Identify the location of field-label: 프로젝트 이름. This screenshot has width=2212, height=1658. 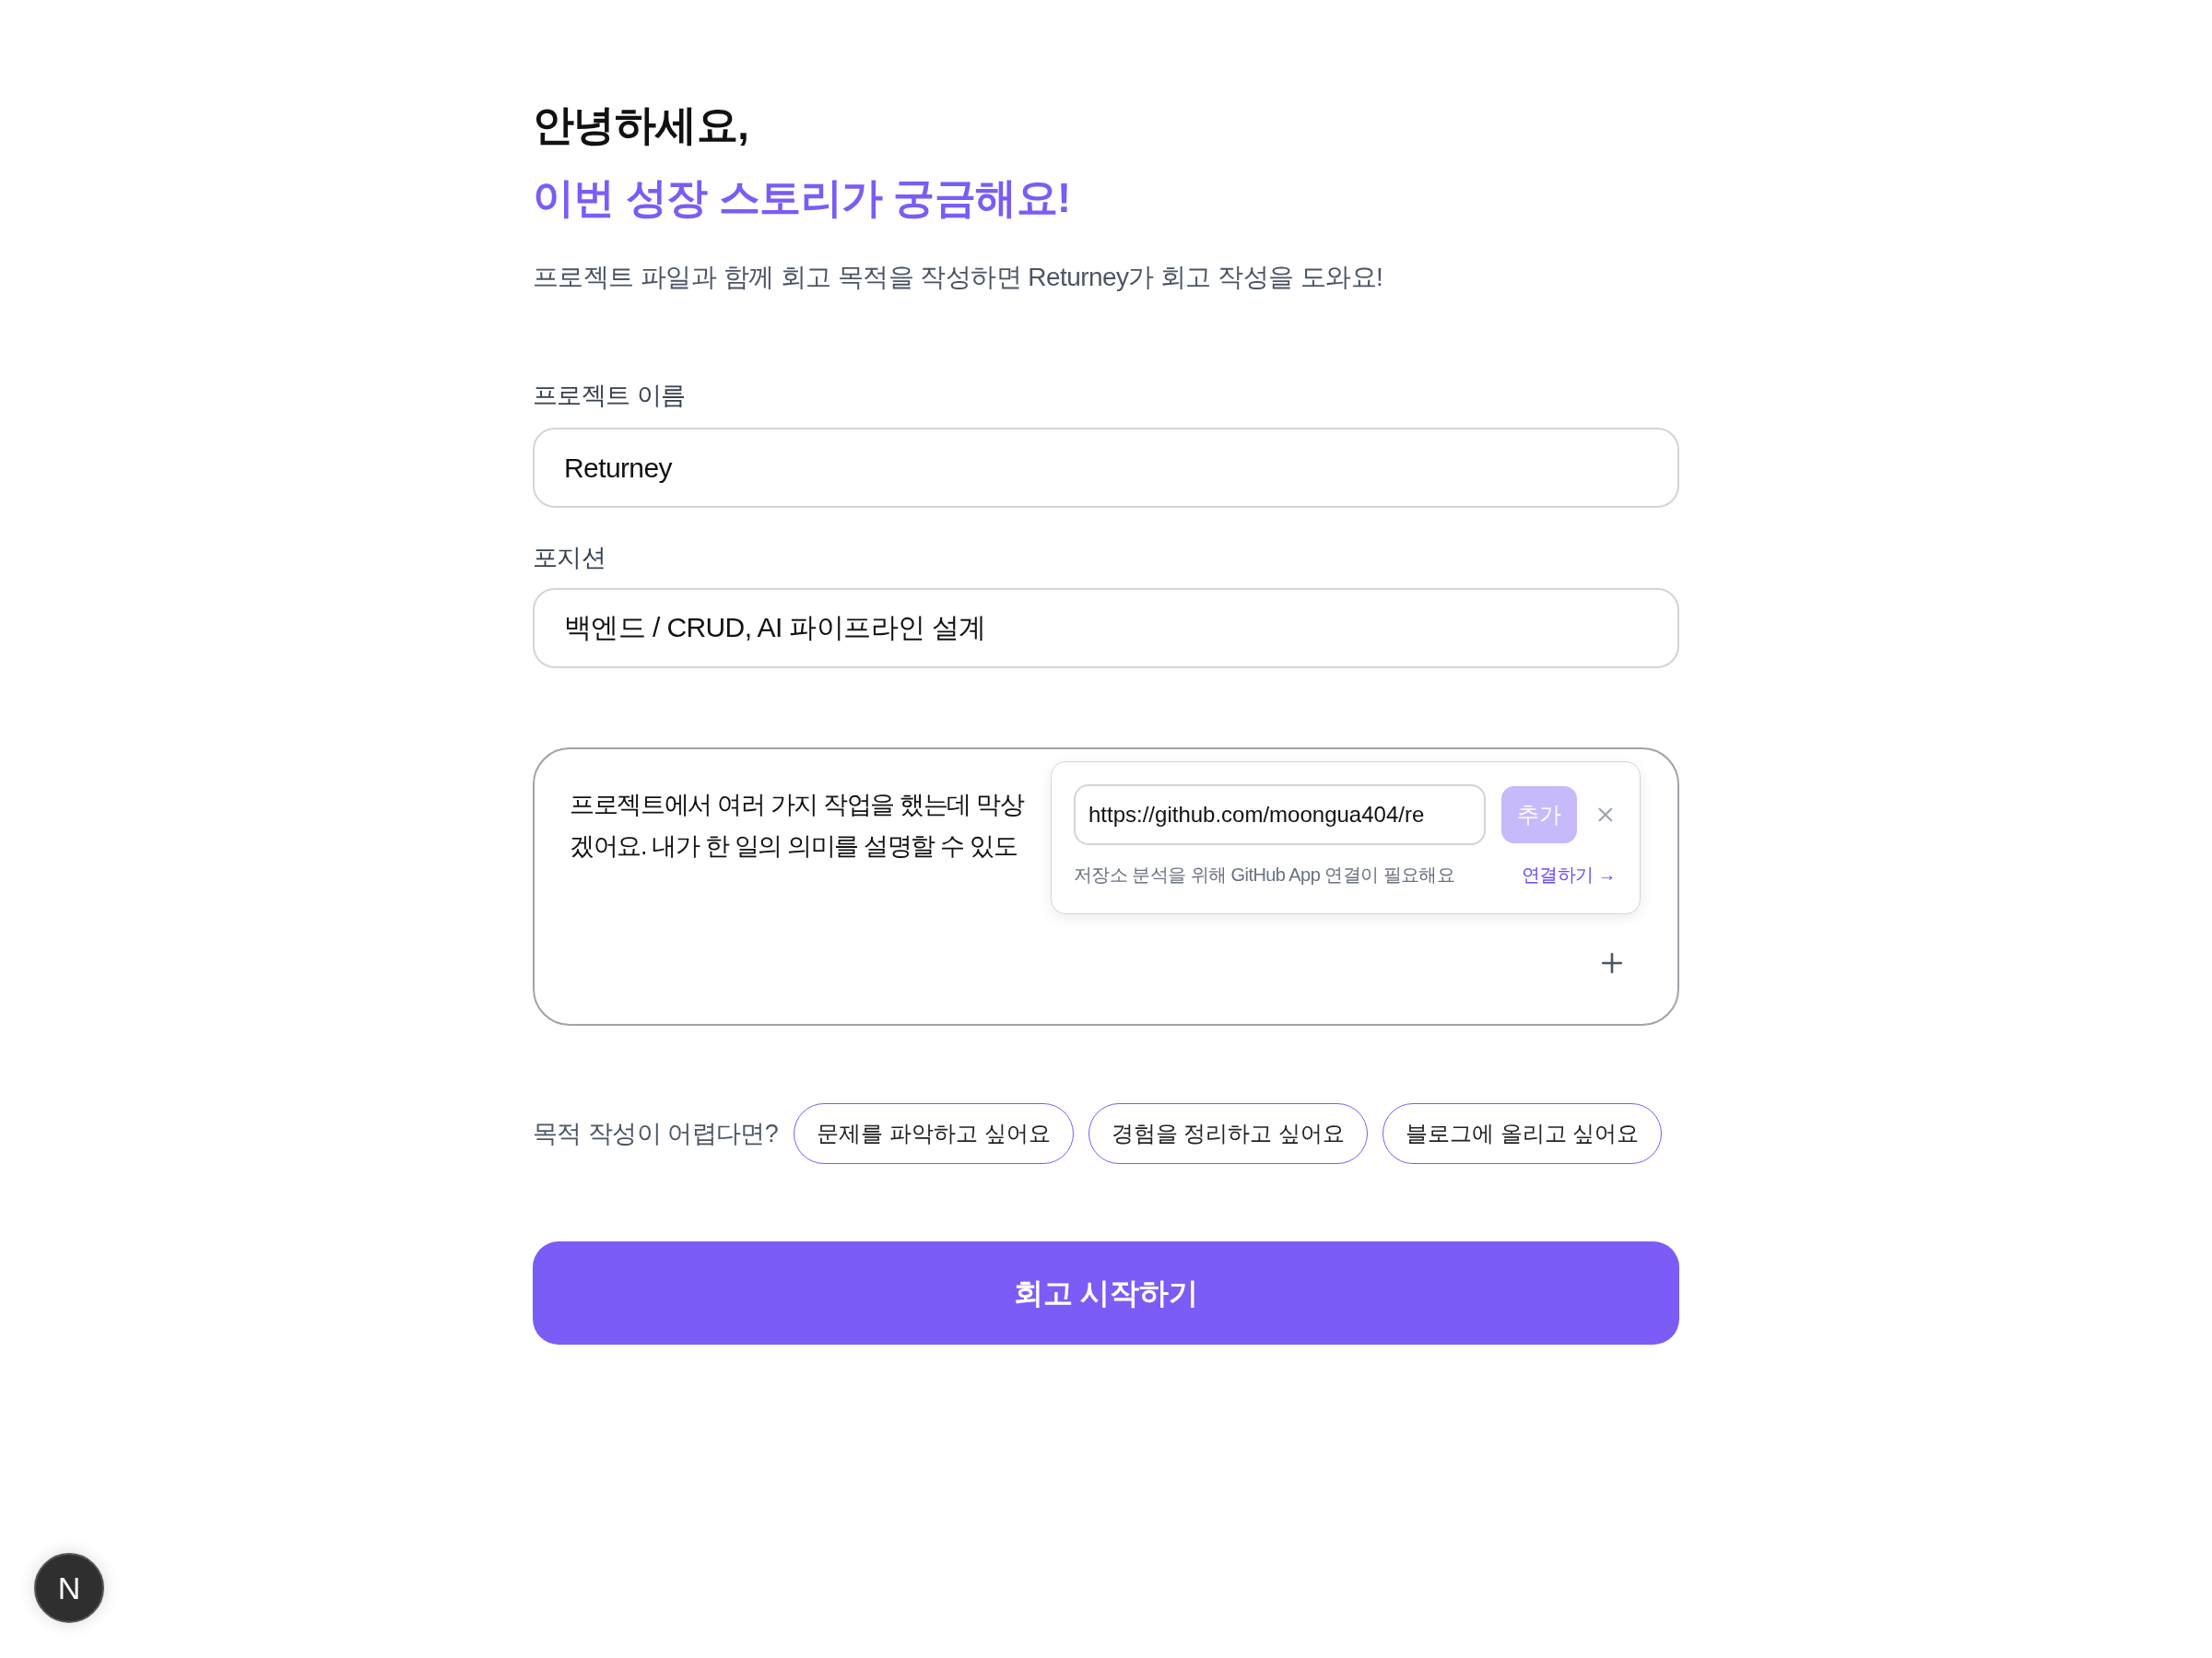
(610, 396).